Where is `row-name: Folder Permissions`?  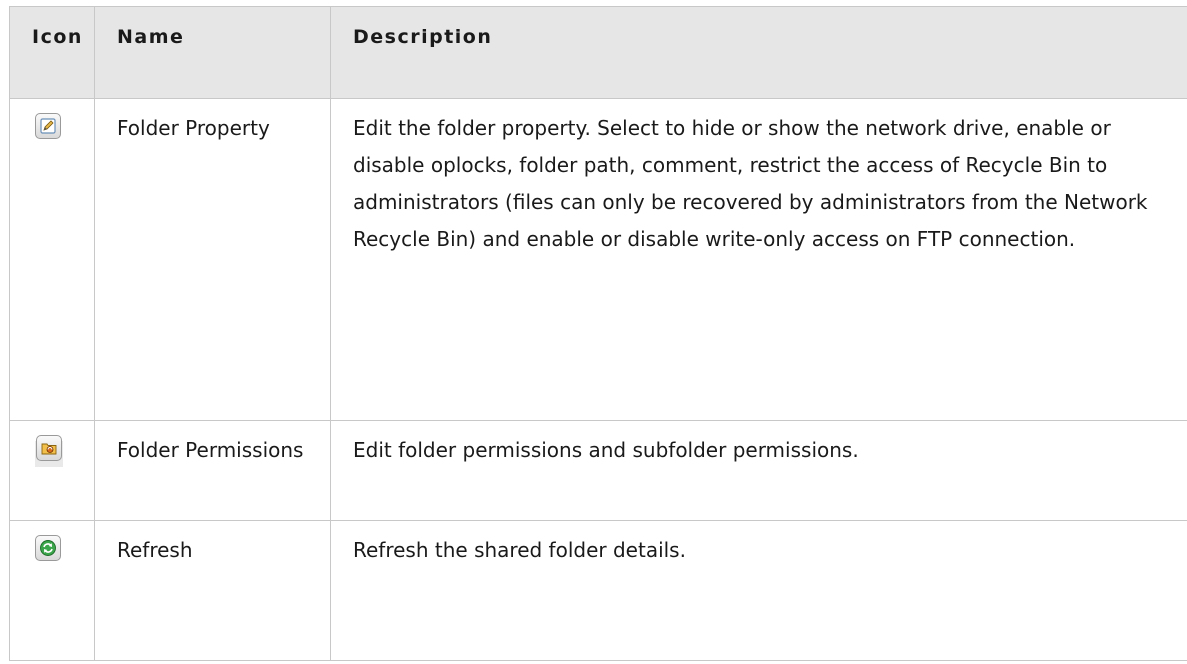 row-name: Folder Permissions is located at coordinates (212, 470).